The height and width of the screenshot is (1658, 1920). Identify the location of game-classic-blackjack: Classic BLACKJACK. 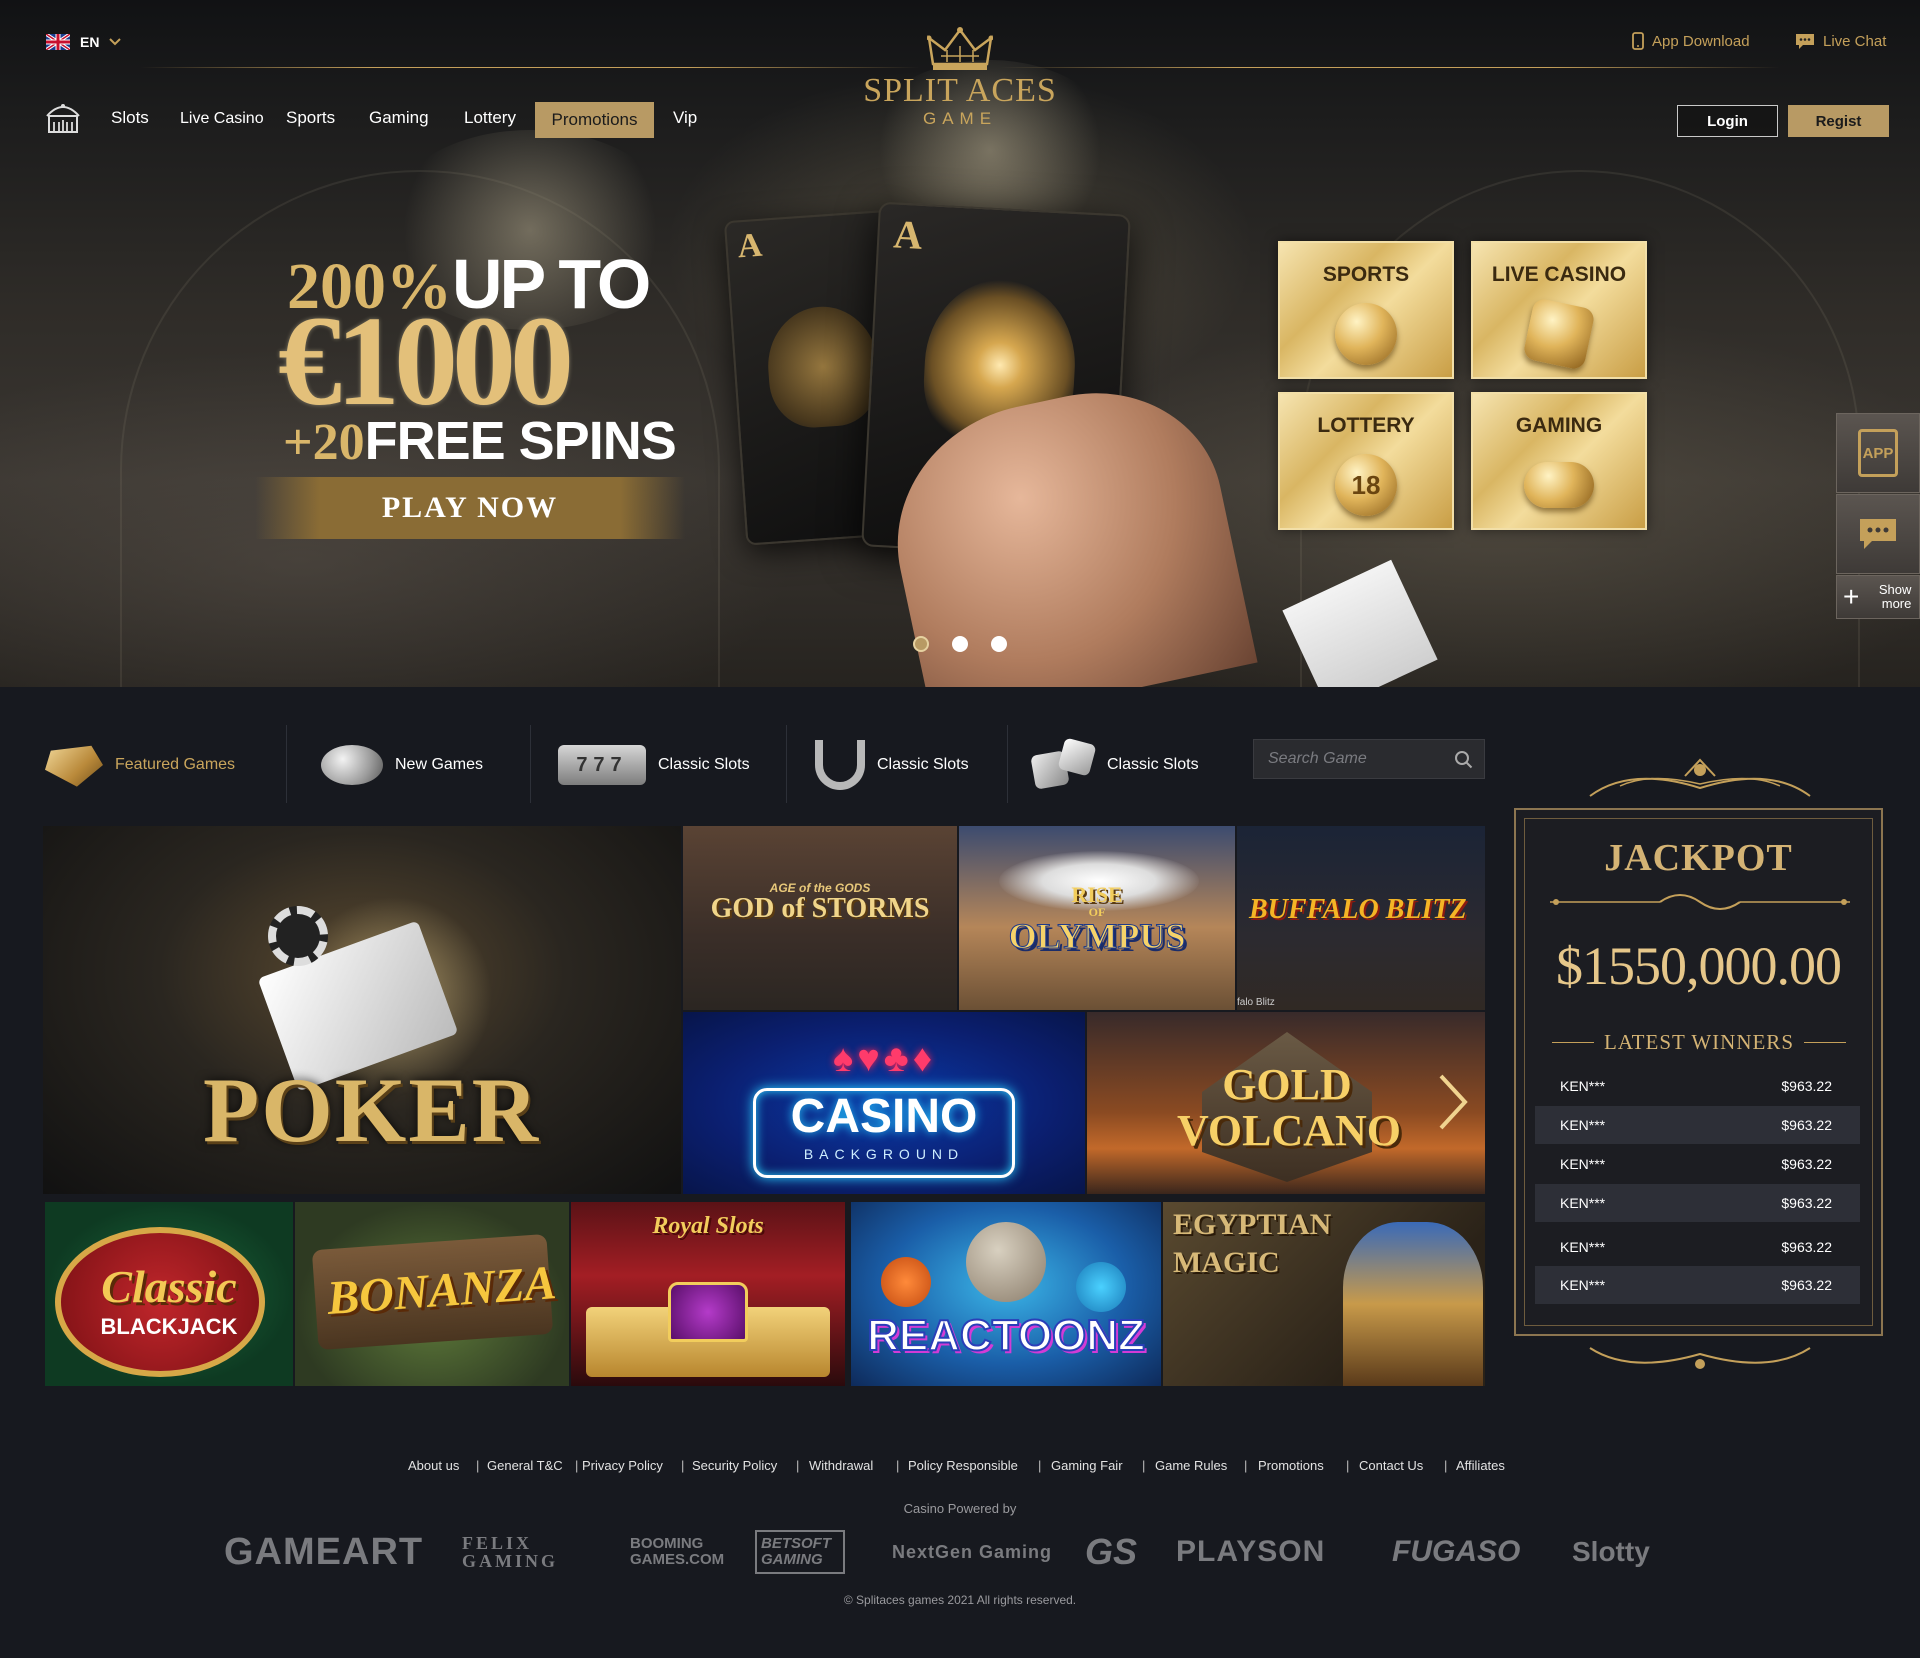
(169, 1294).